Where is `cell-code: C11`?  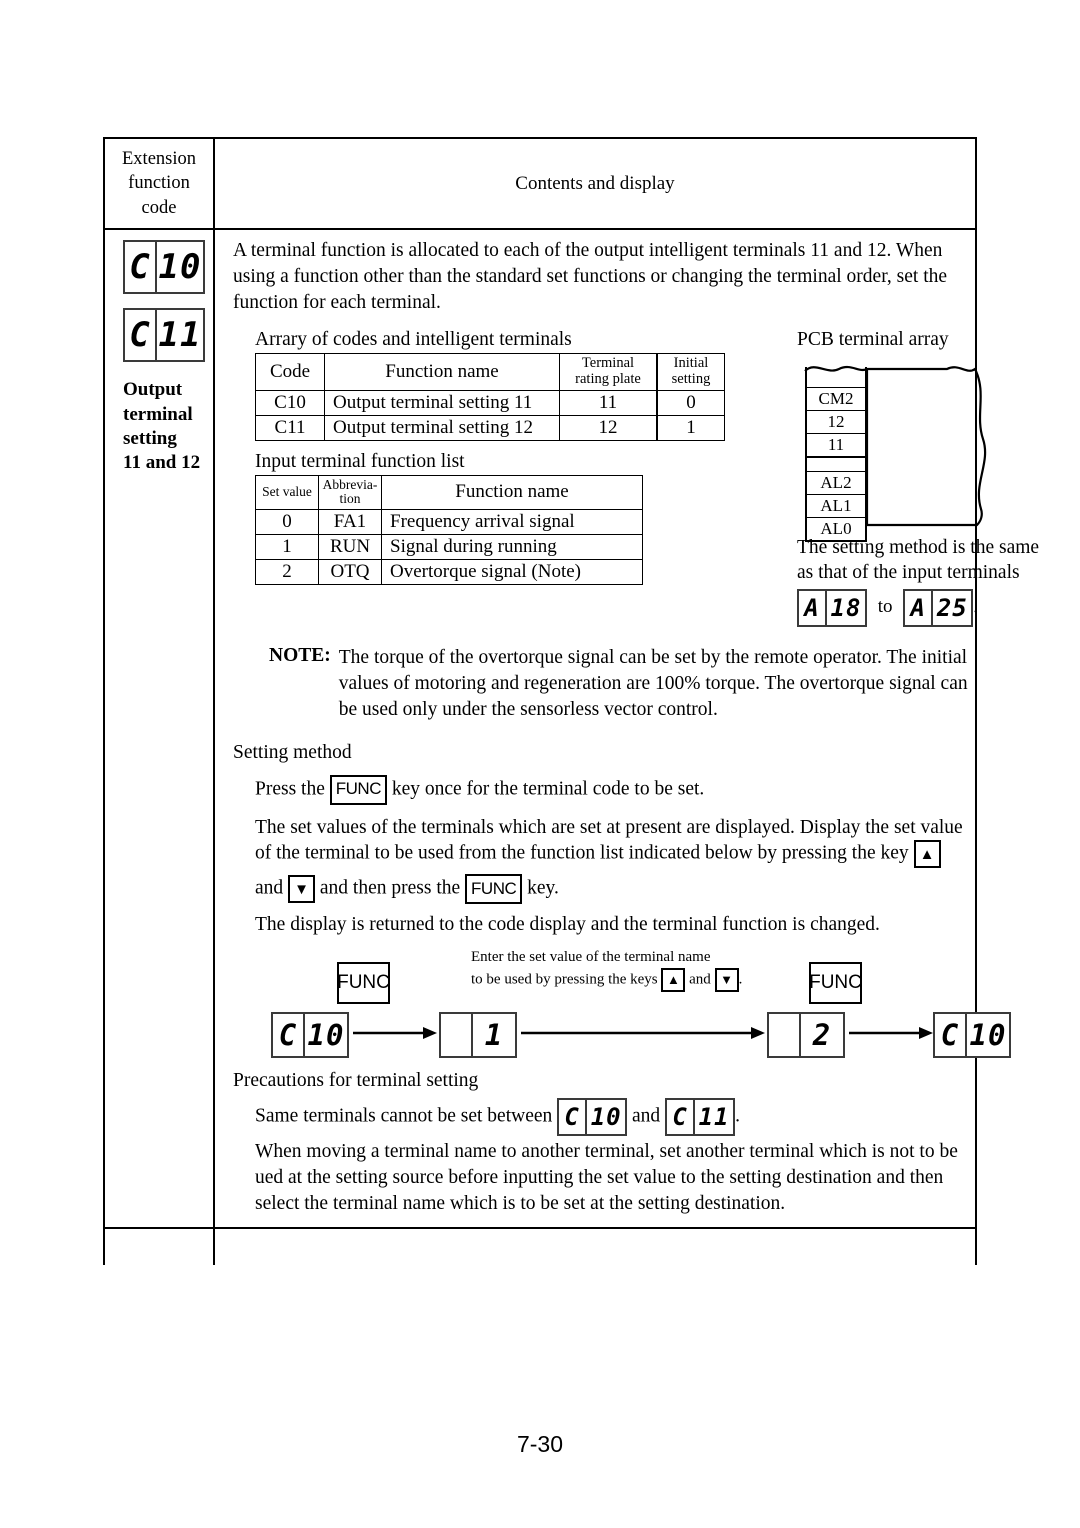
cell-code: C11 is located at coordinates (290, 427).